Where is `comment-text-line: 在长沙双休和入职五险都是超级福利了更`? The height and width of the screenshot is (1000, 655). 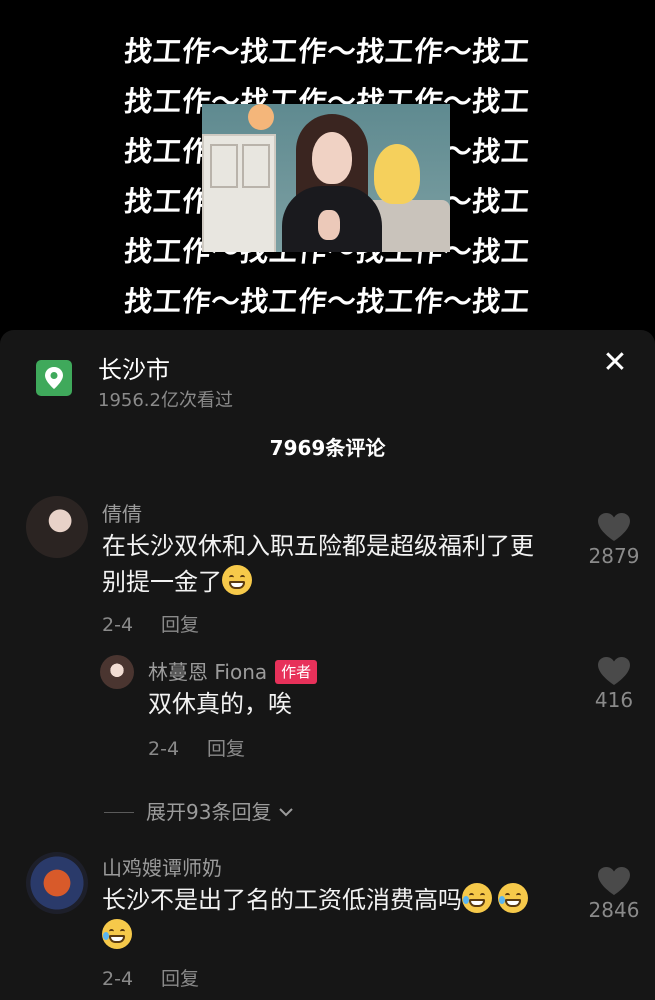 comment-text-line: 在长沙双休和入职五险都是超级福利了更 is located at coordinates (318, 546).